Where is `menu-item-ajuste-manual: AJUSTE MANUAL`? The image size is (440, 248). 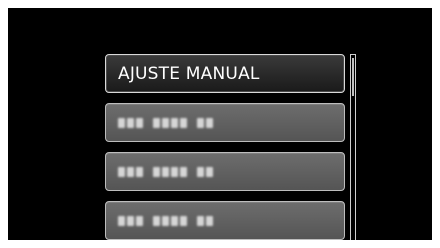 menu-item-ajuste-manual: AJUSTE MANUAL is located at coordinates (225, 73).